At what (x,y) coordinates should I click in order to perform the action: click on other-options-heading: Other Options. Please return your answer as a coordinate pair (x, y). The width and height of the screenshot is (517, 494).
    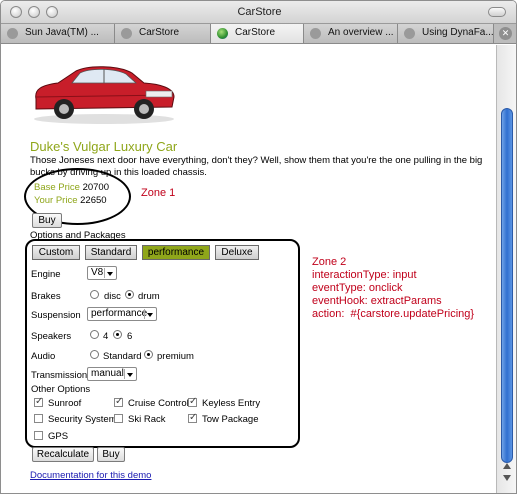
    Looking at the image, I should click on (61, 389).